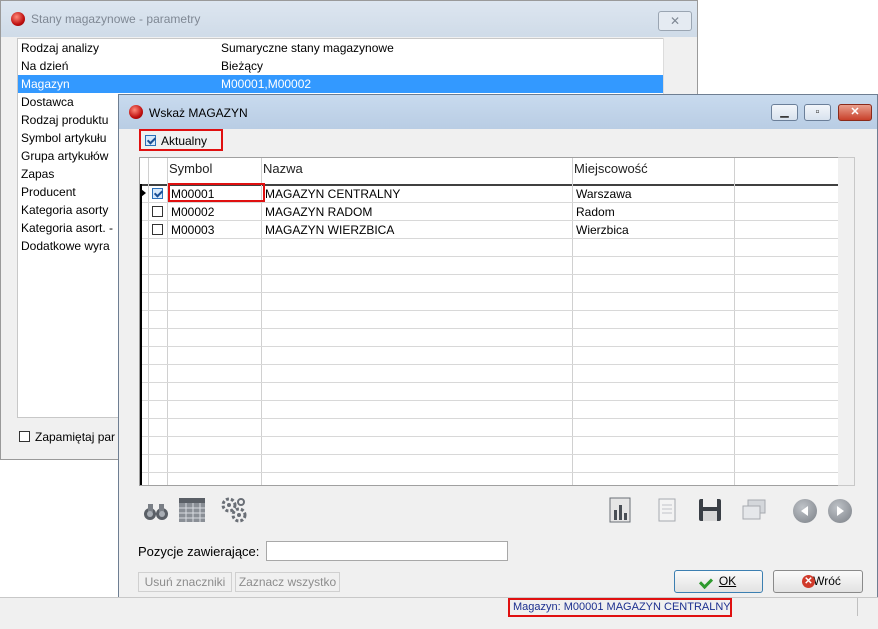  What do you see at coordinates (595, 212) in the screenshot?
I see `cell-city: Radom` at bounding box center [595, 212].